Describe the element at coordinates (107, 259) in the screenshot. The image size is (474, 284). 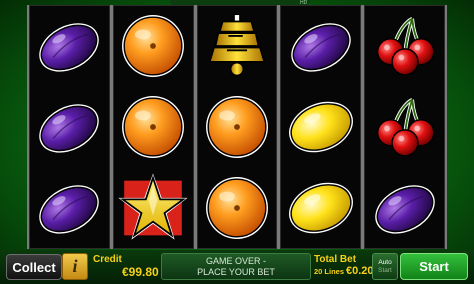
I see `credit-label: Credit` at that location.